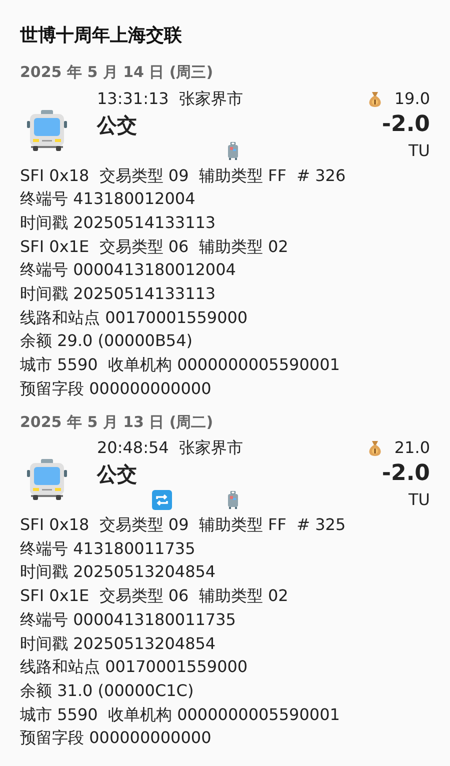 Image resolution: width=450 pixels, height=766 pixels. What do you see at coordinates (412, 99) in the screenshot?
I see `balance: 19.0` at bounding box center [412, 99].